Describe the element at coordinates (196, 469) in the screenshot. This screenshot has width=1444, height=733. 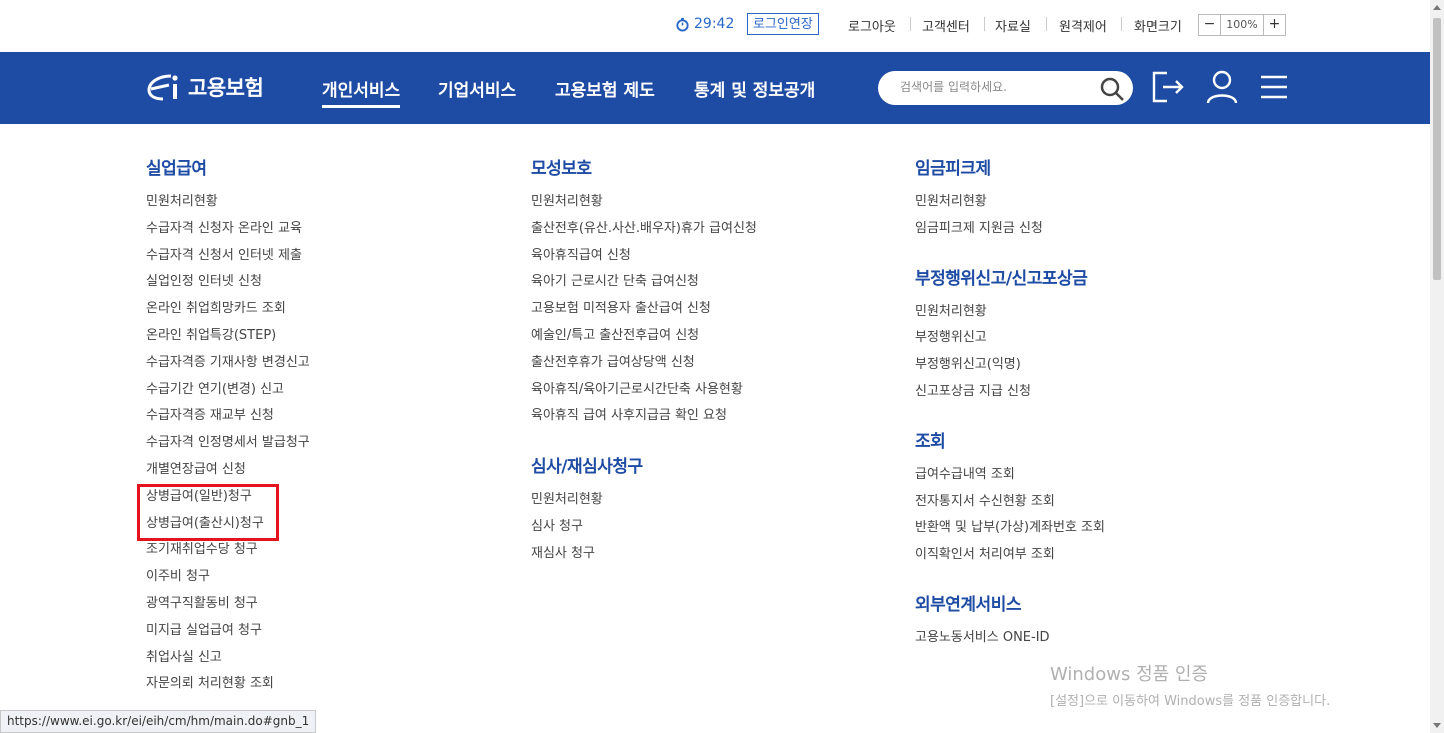
I see `menu-link: 개별연장급여 신청` at that location.